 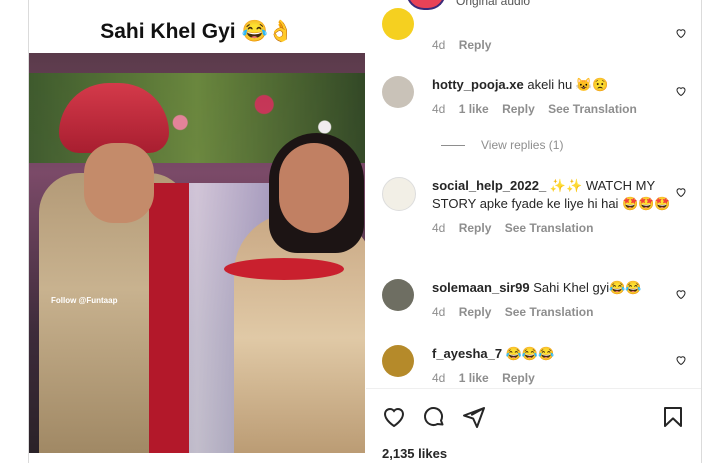 I want to click on comment-text: Sahi Khel gyi😂😂, so click(x=587, y=287).